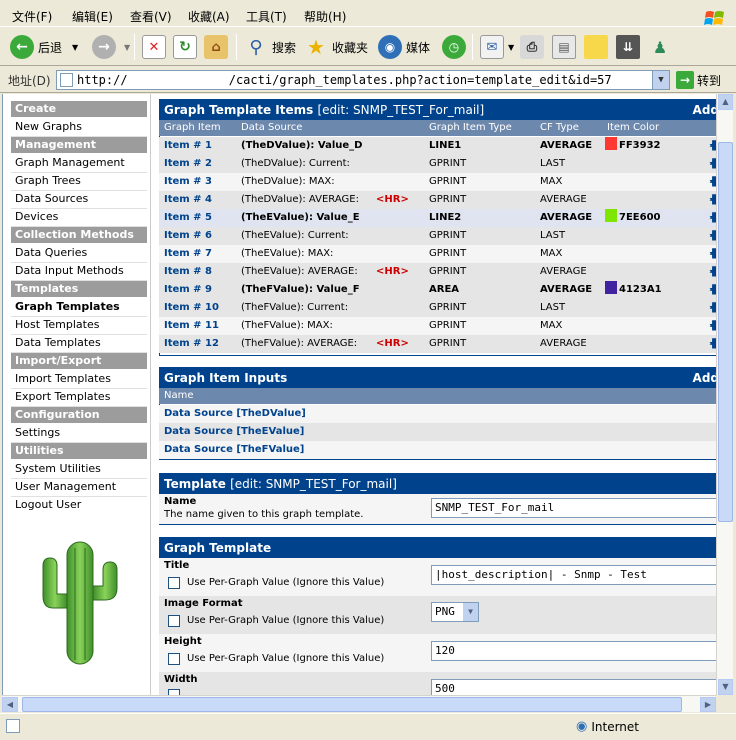 The width and height of the screenshot is (736, 740). I want to click on inputs-add-link: Add, so click(704, 378).